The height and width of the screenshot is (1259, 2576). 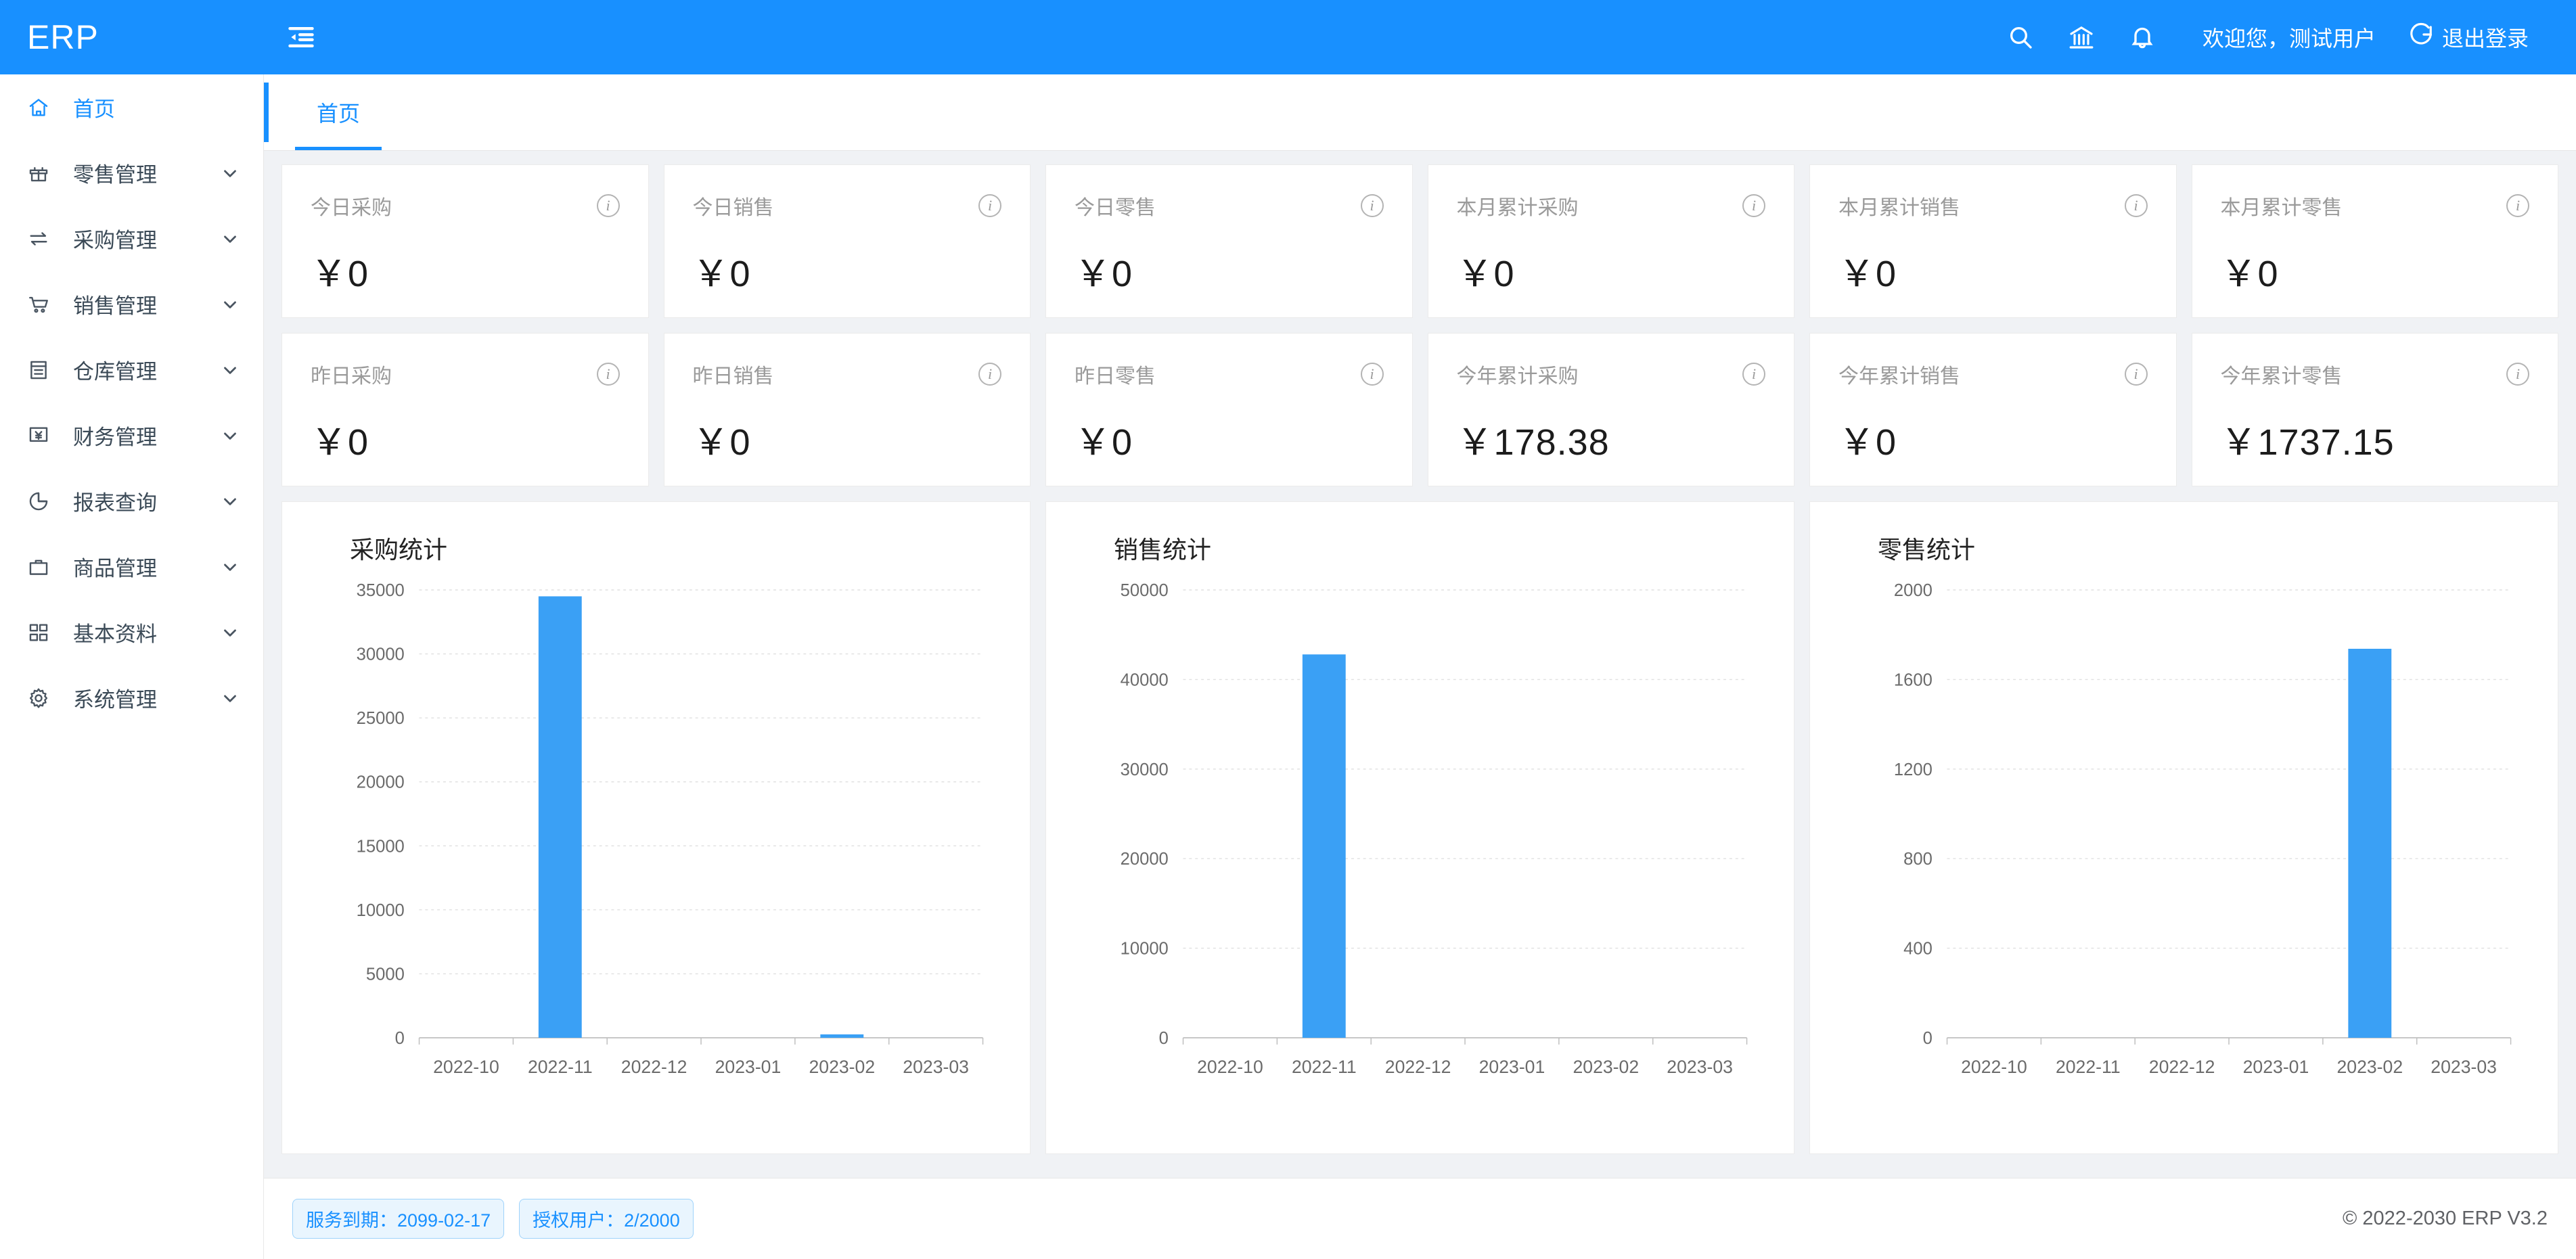 What do you see at coordinates (846, 206) in the screenshot?
I see `stat-card-header: 今日销售 i` at bounding box center [846, 206].